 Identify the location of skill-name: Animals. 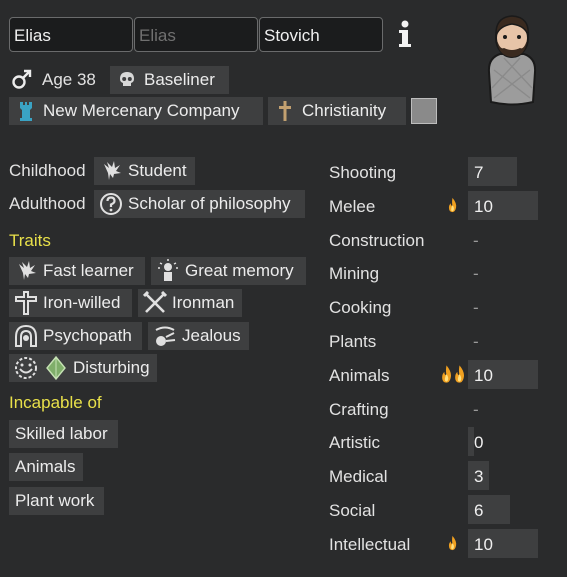
(359, 375).